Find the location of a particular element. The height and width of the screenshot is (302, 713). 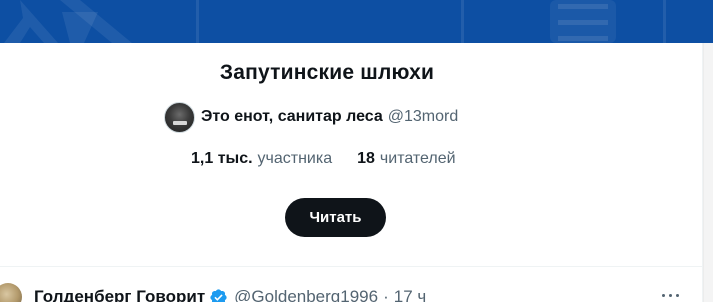

x-logo-icon is located at coordinates (68, 21).